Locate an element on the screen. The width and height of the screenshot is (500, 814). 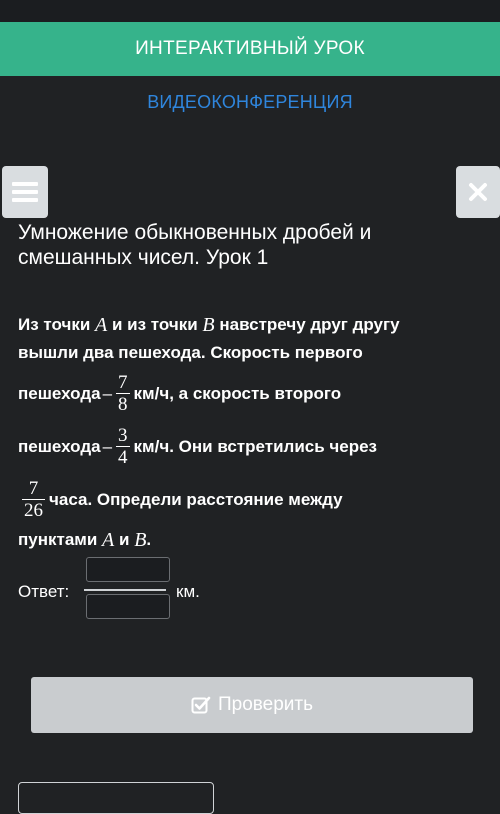
fraction-denominator: 8 is located at coordinates (123, 404).